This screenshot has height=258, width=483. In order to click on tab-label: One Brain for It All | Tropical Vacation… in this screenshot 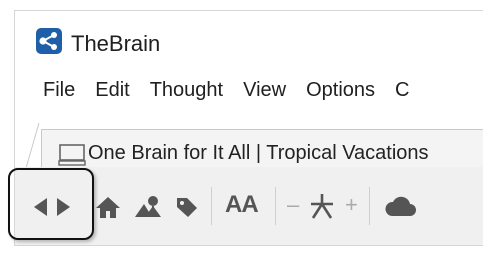, I will do `click(258, 153)`.